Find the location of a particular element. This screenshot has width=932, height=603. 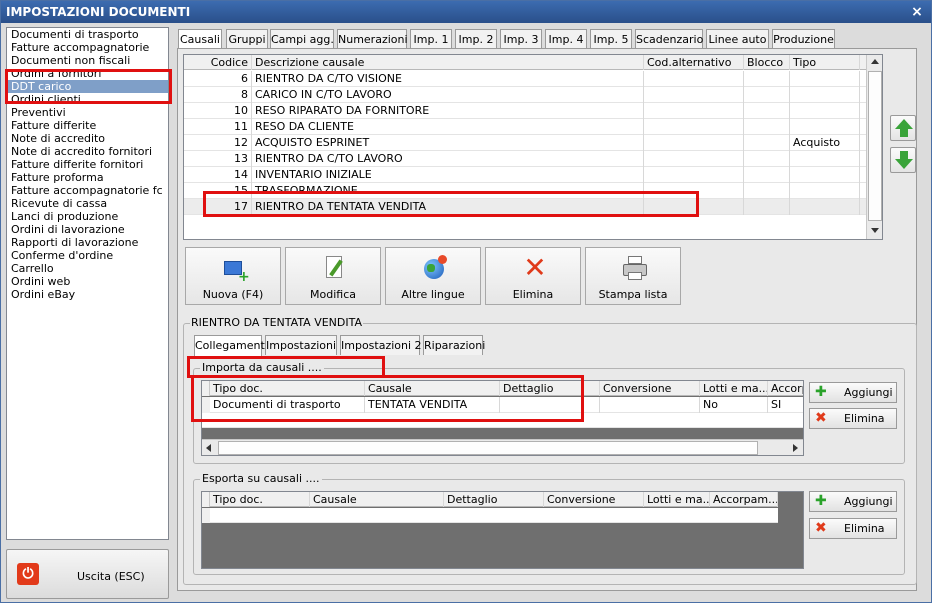

esporta-empty-row is located at coordinates (490, 515).